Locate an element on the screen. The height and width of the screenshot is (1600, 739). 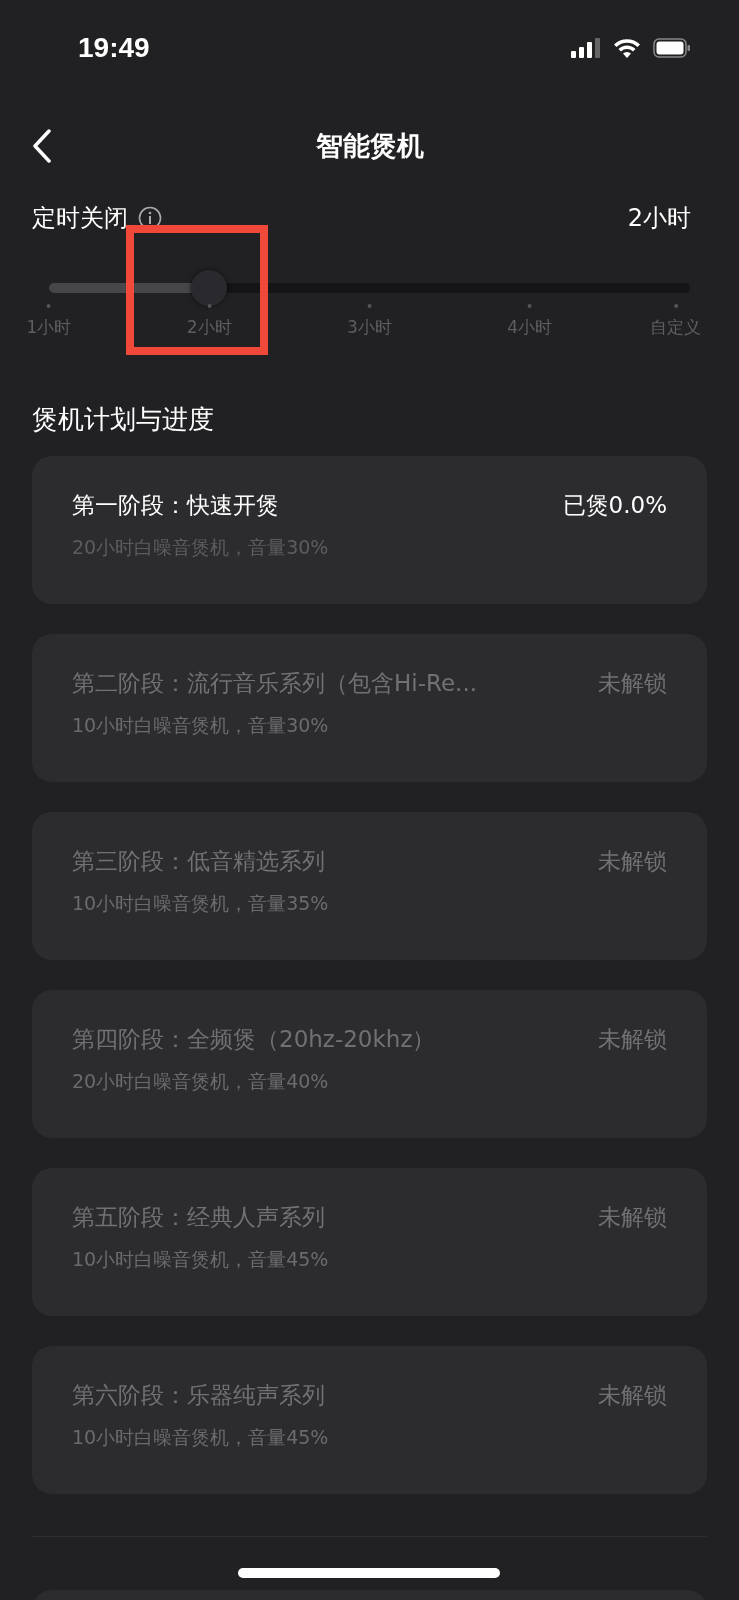
tick-label: 2小时 is located at coordinates (209, 327).